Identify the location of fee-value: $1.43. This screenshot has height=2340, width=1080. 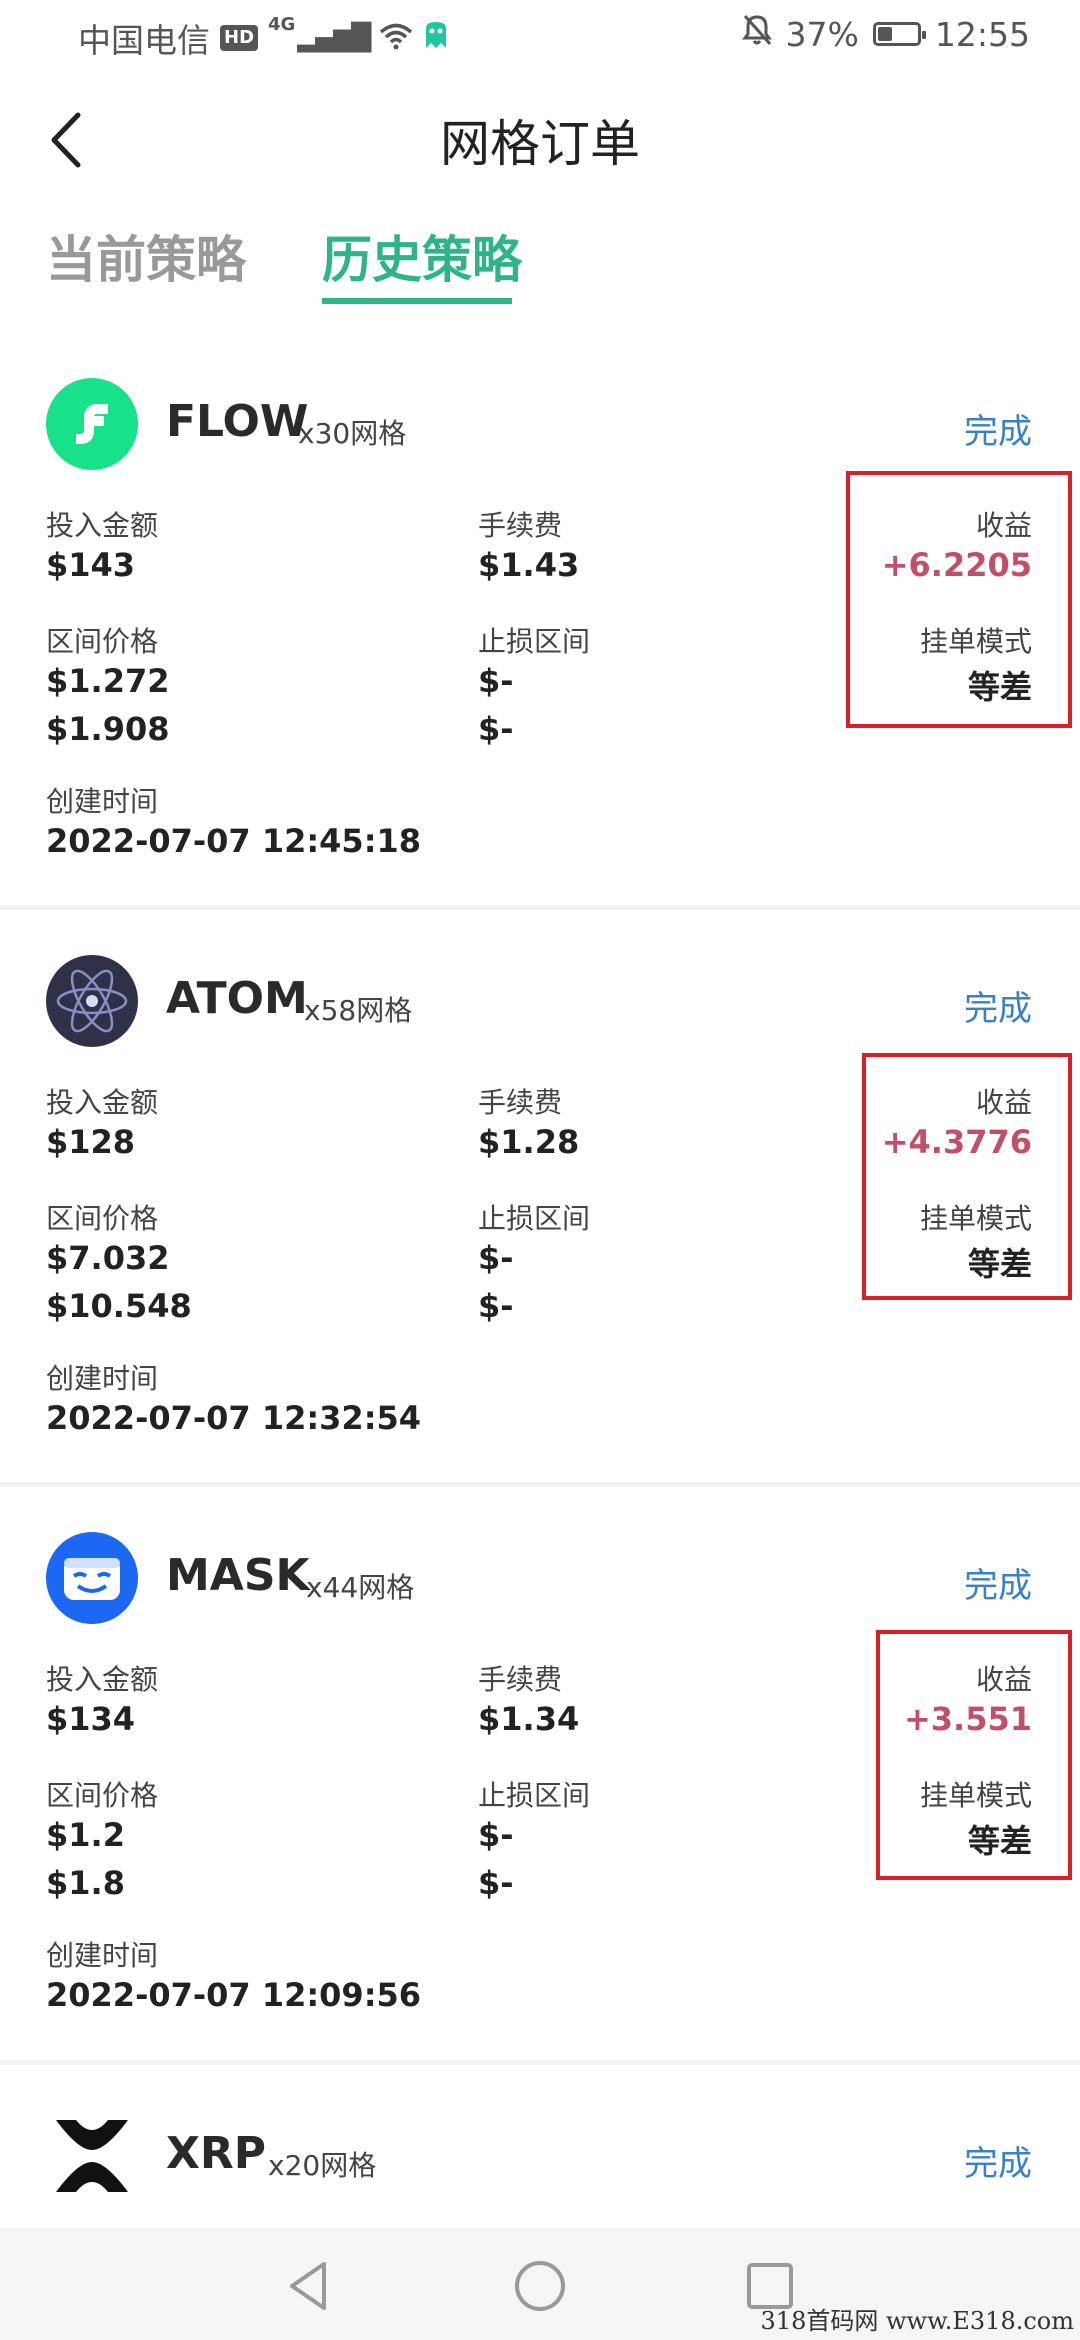
(529, 565).